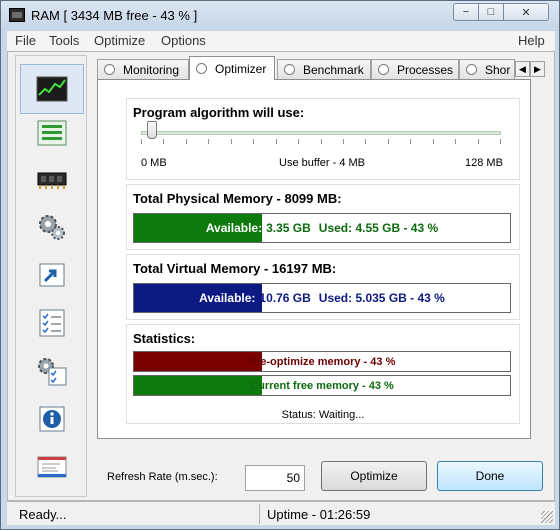 This screenshot has height=530, width=560. I want to click on sidebar-item-checklist, so click(52, 323).